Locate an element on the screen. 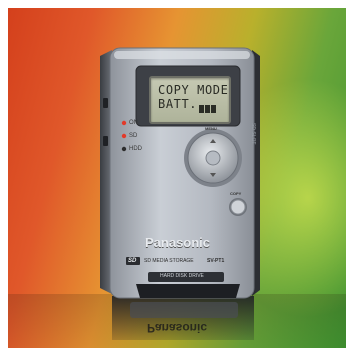 Image resolution: width=354 pixels, height=356 pixels. led-sd-indicator is located at coordinates (124, 136).